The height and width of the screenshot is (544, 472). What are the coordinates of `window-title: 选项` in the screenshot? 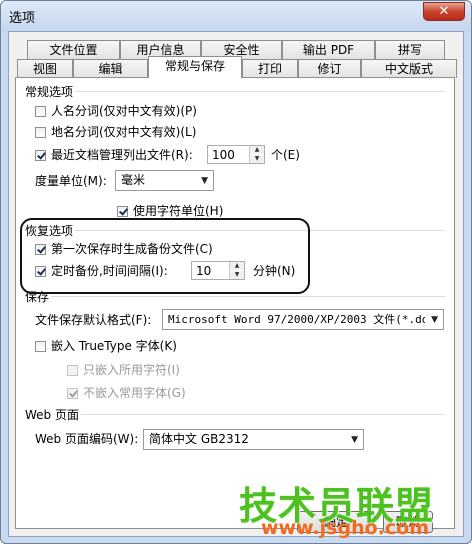 It's located at (22, 18).